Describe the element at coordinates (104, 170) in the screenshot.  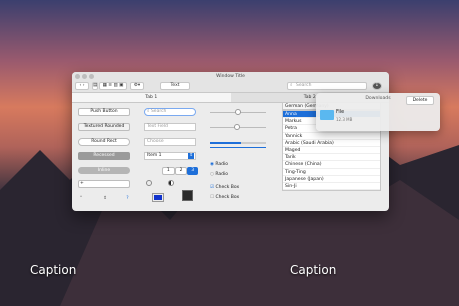
I see `inline-button: Inline` at that location.